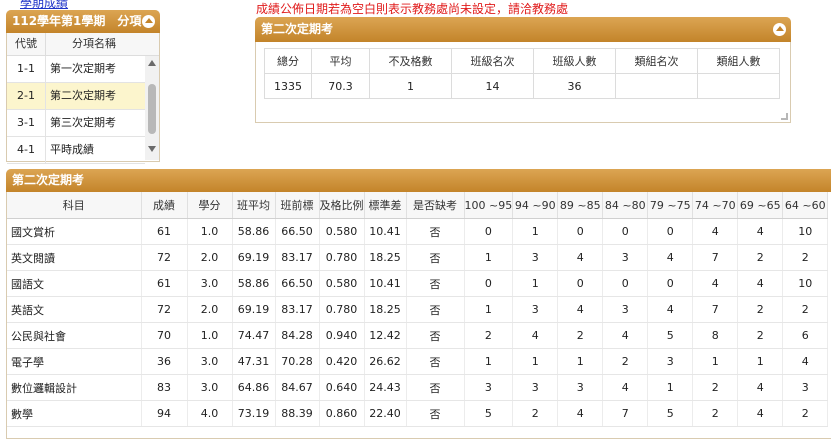  What do you see at coordinates (152, 149) in the screenshot?
I see `scroll-down-icon` at bounding box center [152, 149].